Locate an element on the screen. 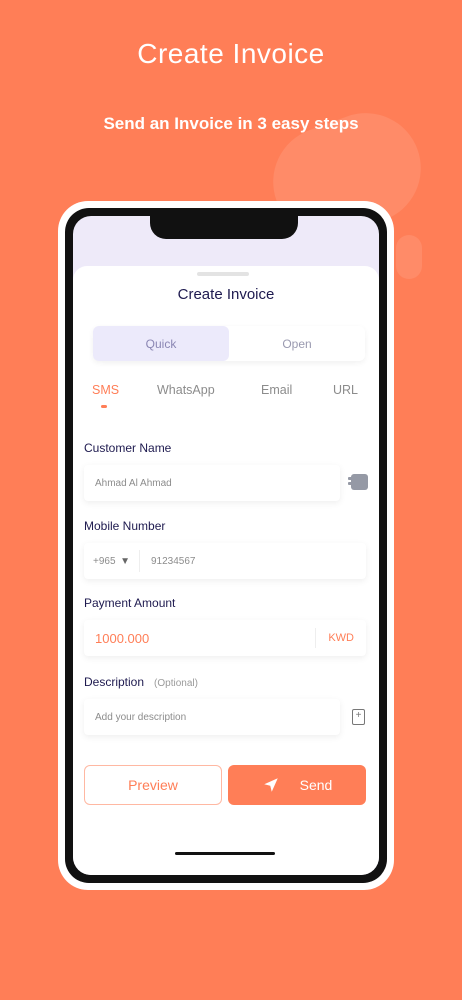 The height and width of the screenshot is (1000, 462). customer-name-label: Customer Name is located at coordinates (128, 448).